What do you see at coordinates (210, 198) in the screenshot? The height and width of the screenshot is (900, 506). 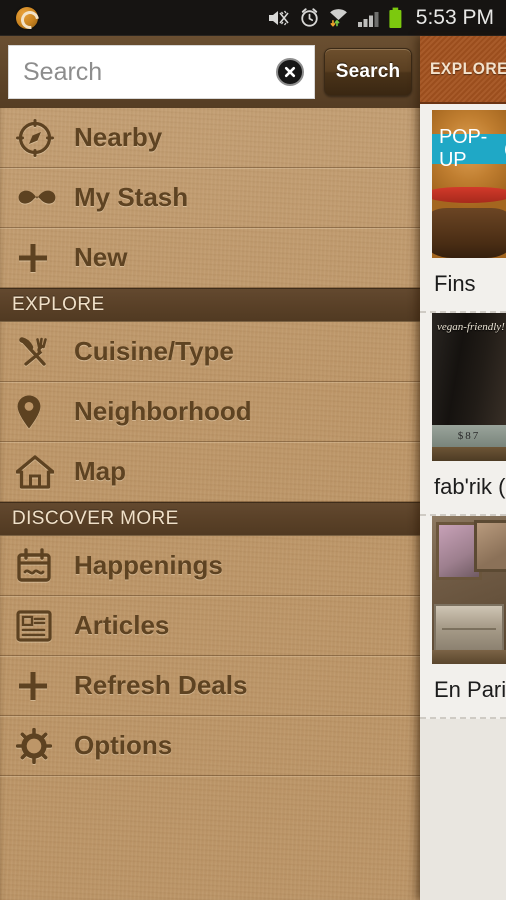 I see `menu-item-my-stash: My Stash` at bounding box center [210, 198].